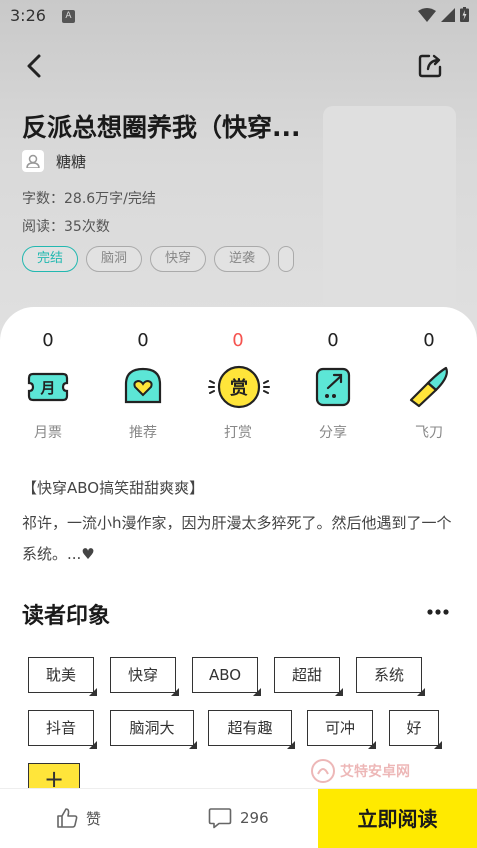 Image resolution: width=477 pixels, height=848 pixels. Describe the element at coordinates (68, 16) in the screenshot. I see `notification-badge: A` at that location.